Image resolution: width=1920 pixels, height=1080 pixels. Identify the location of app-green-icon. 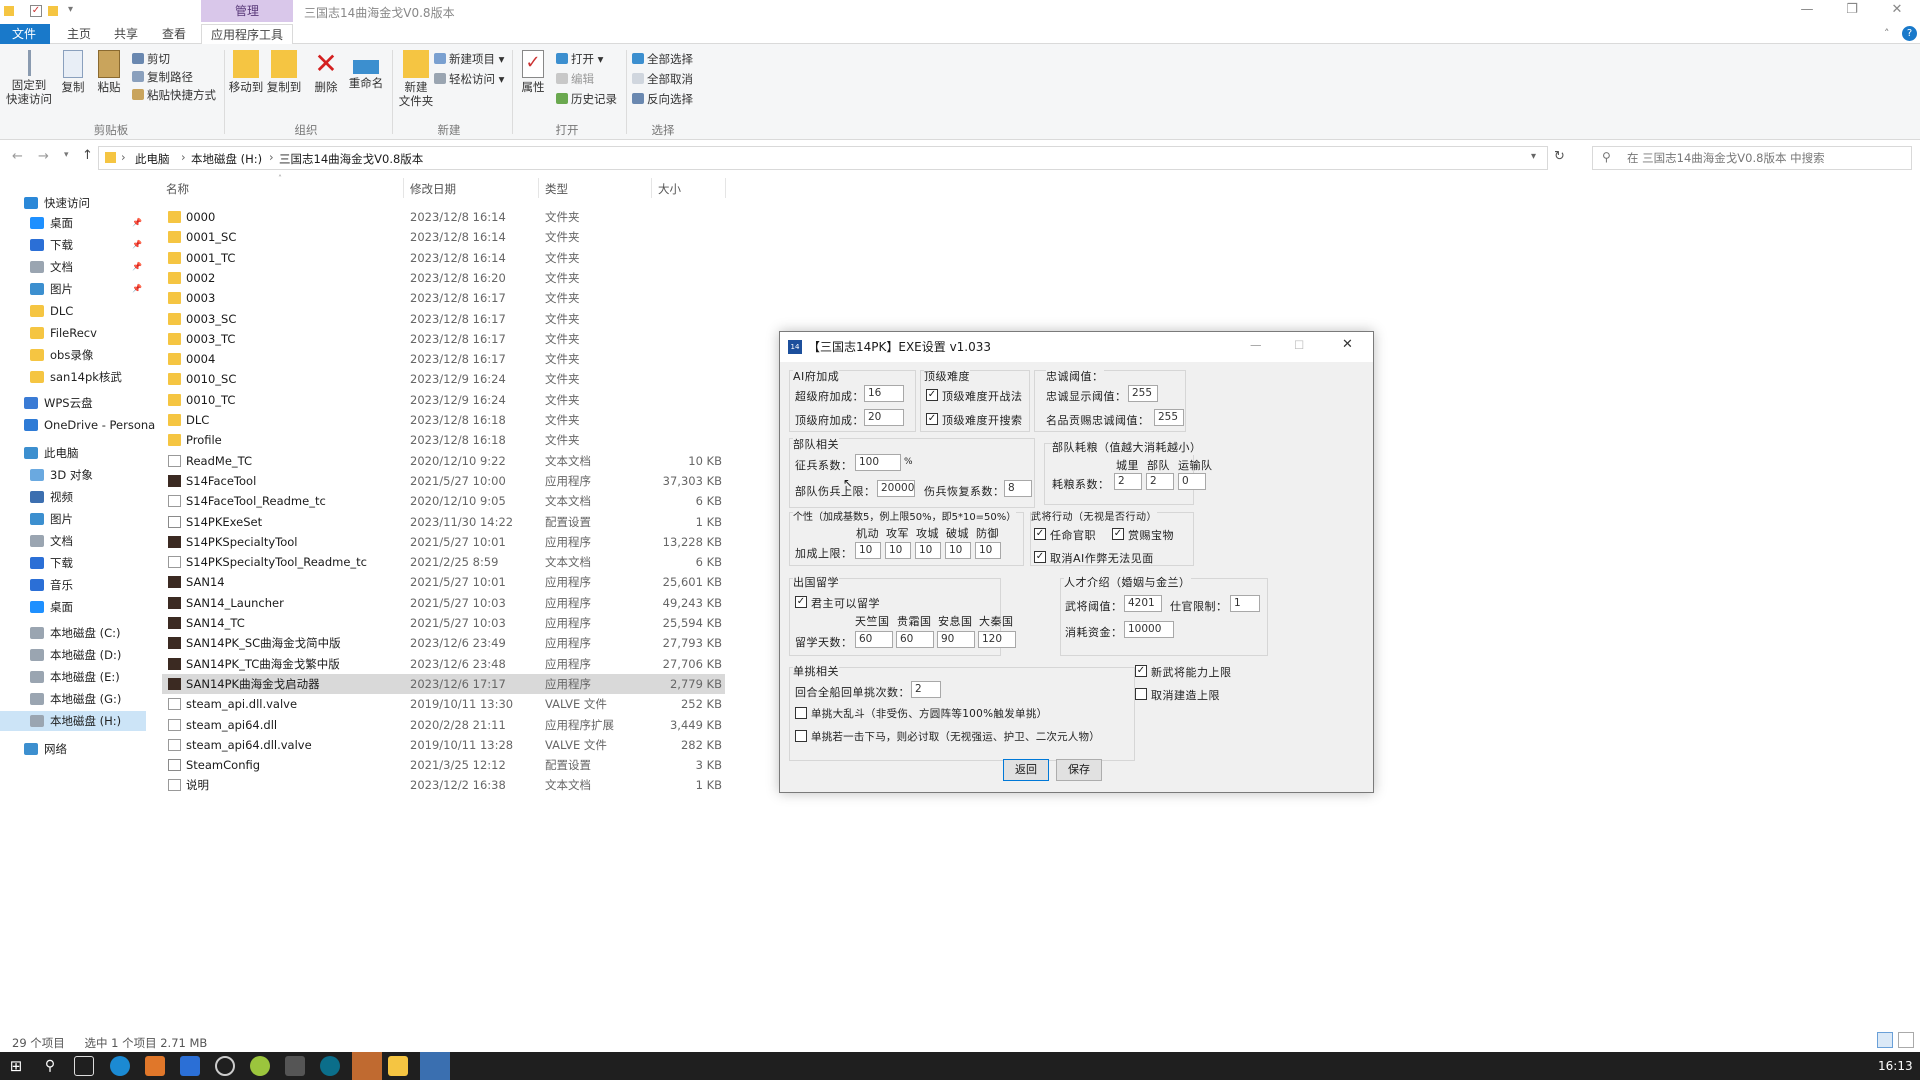
(260, 1066).